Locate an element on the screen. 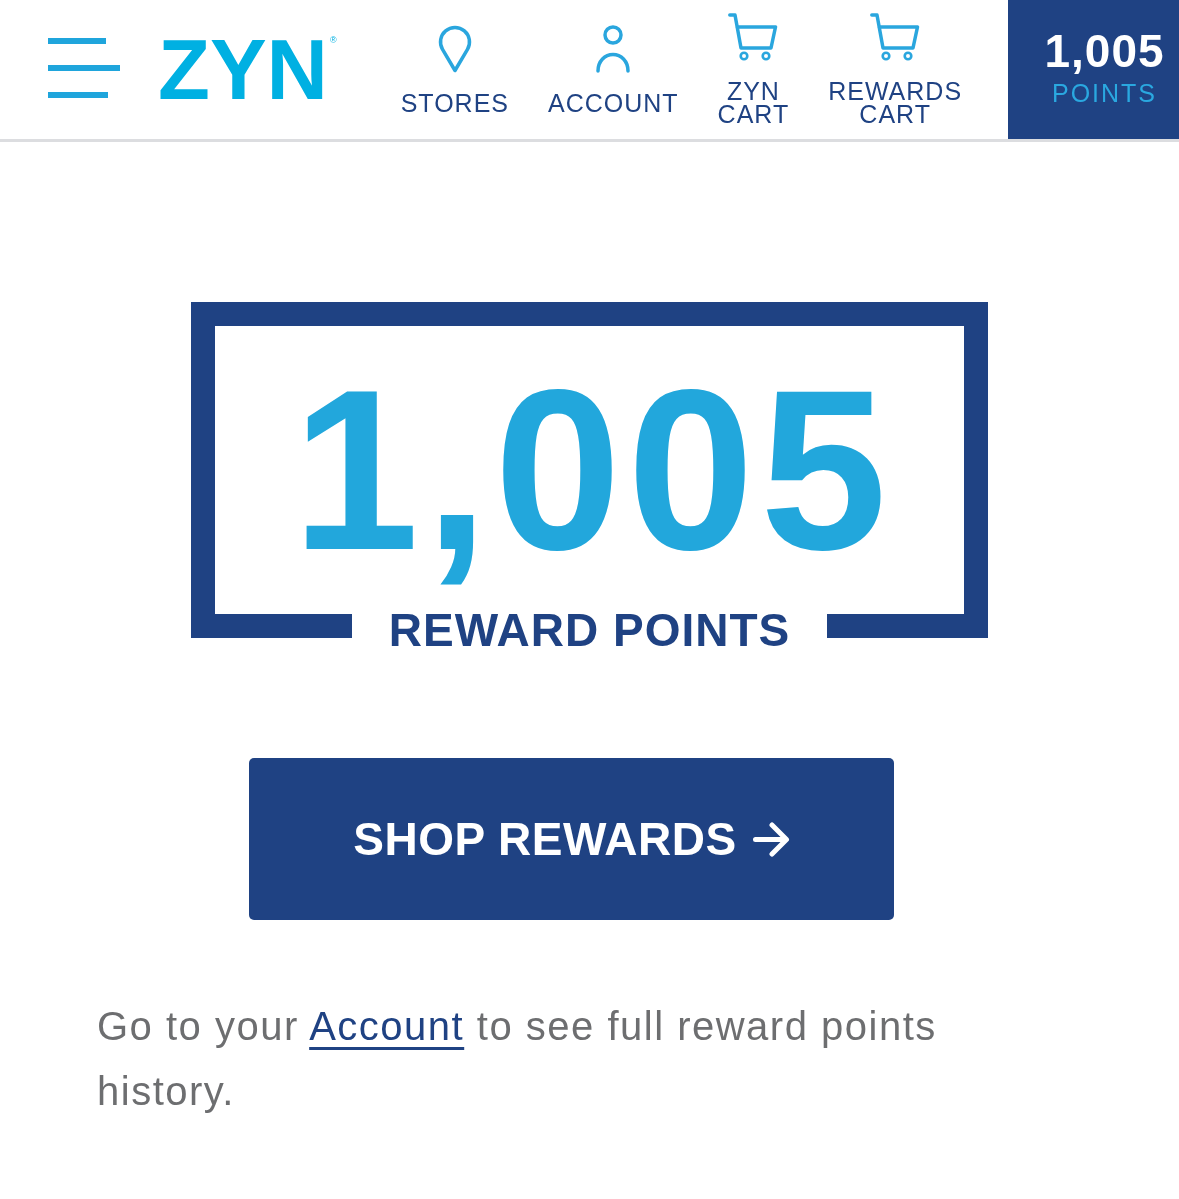 Image resolution: width=1179 pixels, height=1199 pixels. person-icon is located at coordinates (613, 48).